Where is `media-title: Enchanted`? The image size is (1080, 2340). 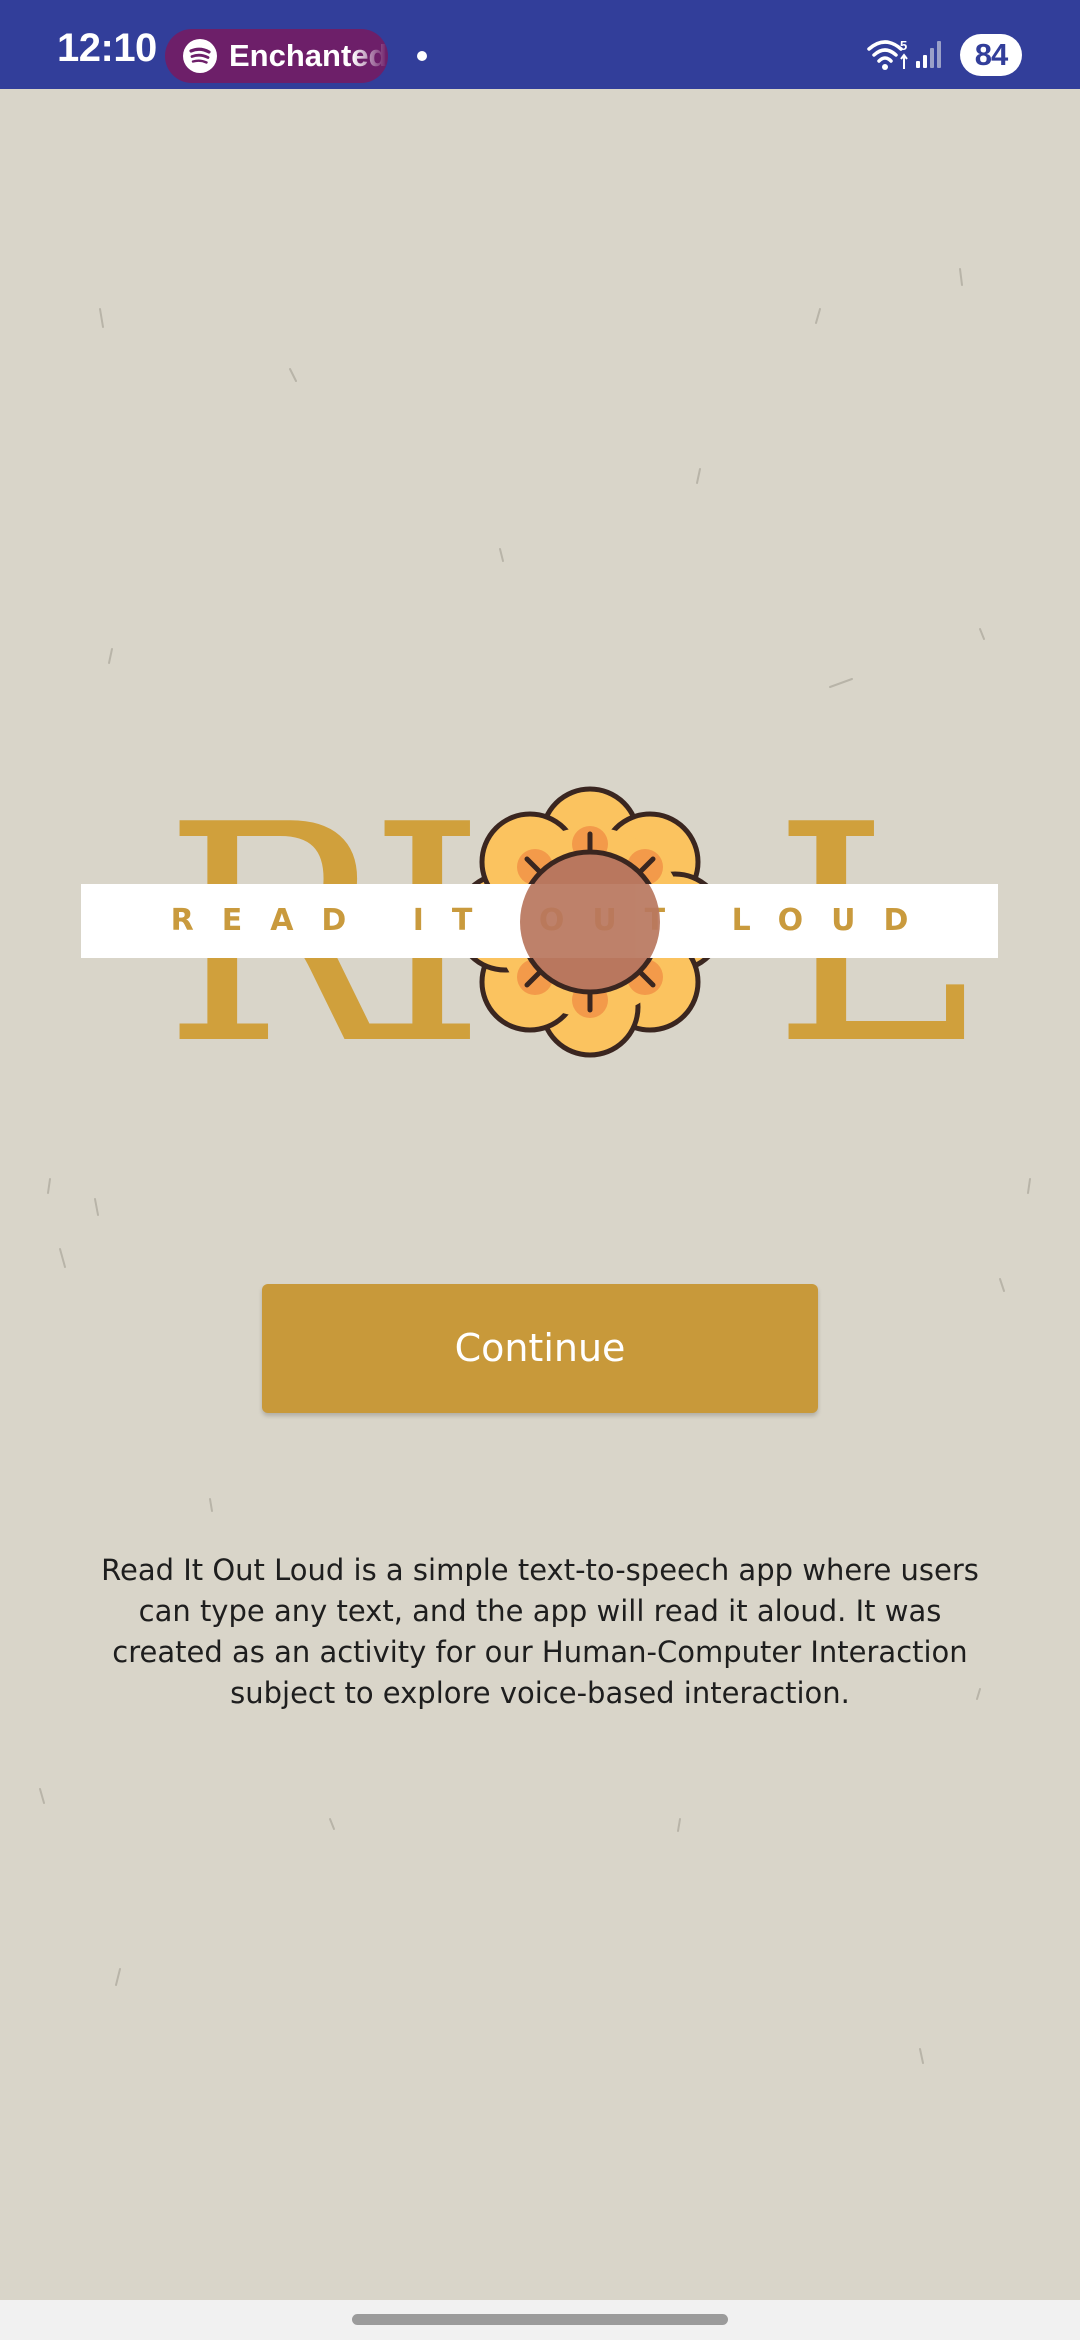
media-title: Enchanted is located at coordinates (308, 55).